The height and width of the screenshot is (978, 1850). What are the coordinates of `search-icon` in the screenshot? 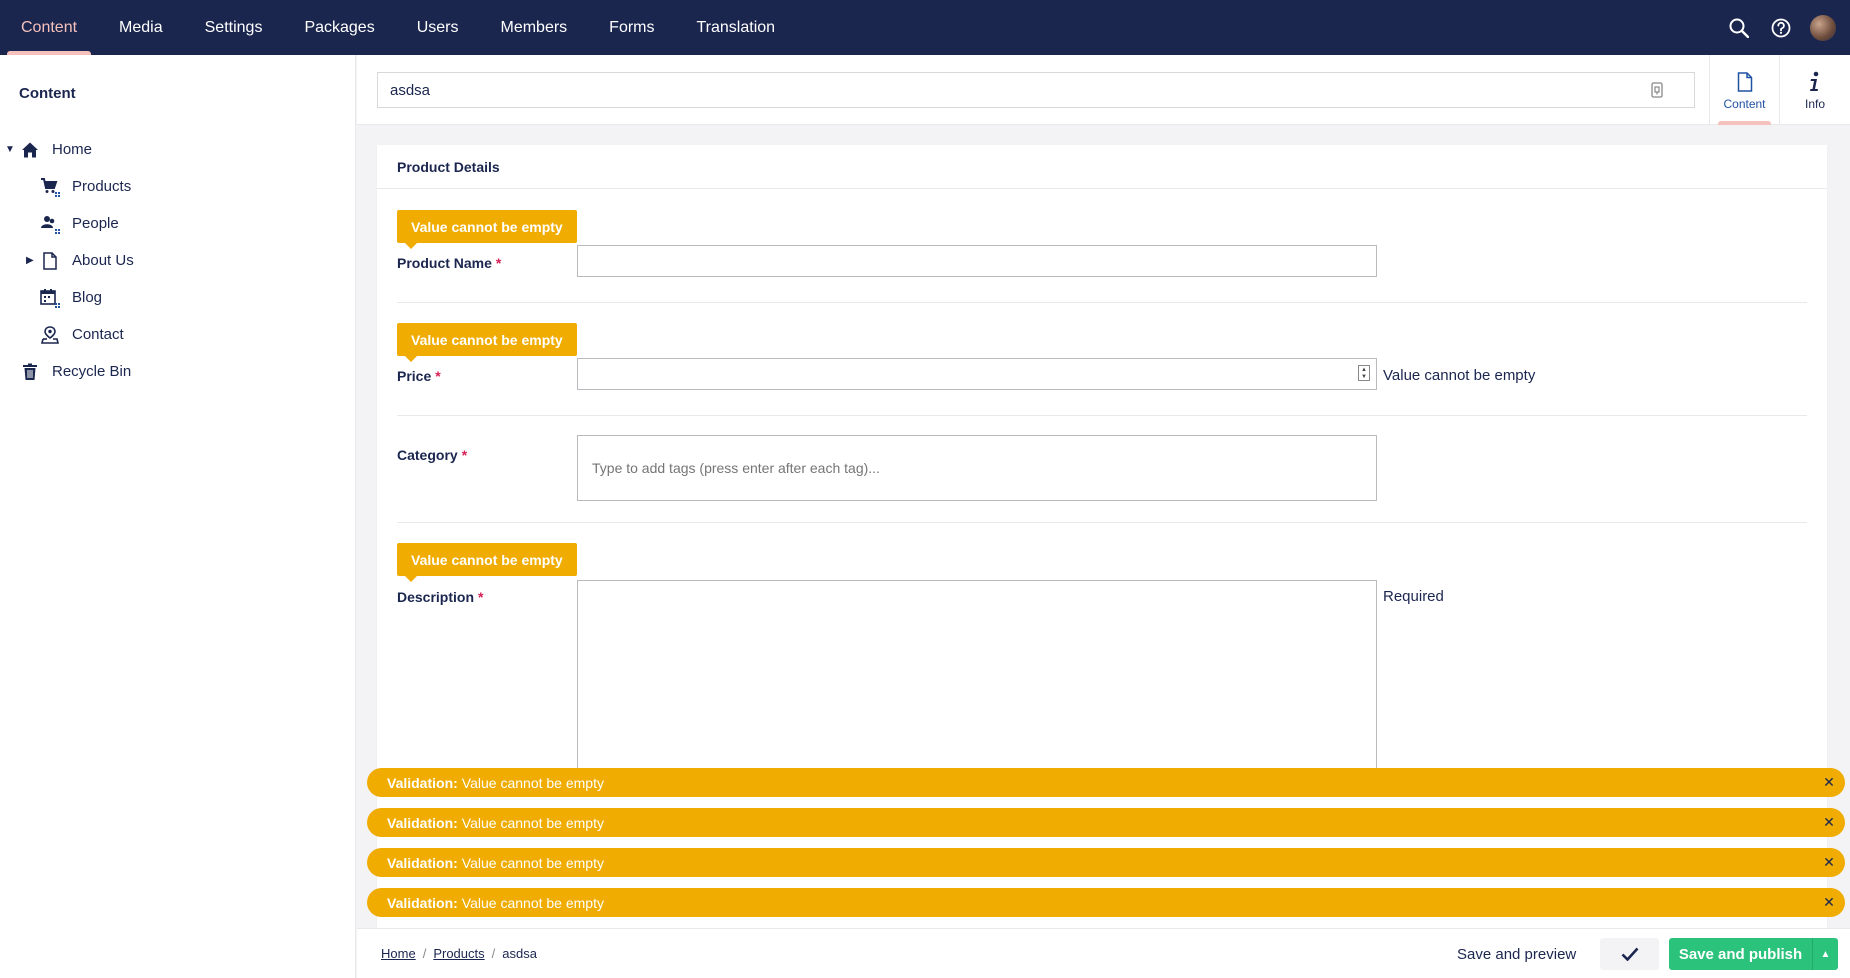 It's located at (1739, 27).